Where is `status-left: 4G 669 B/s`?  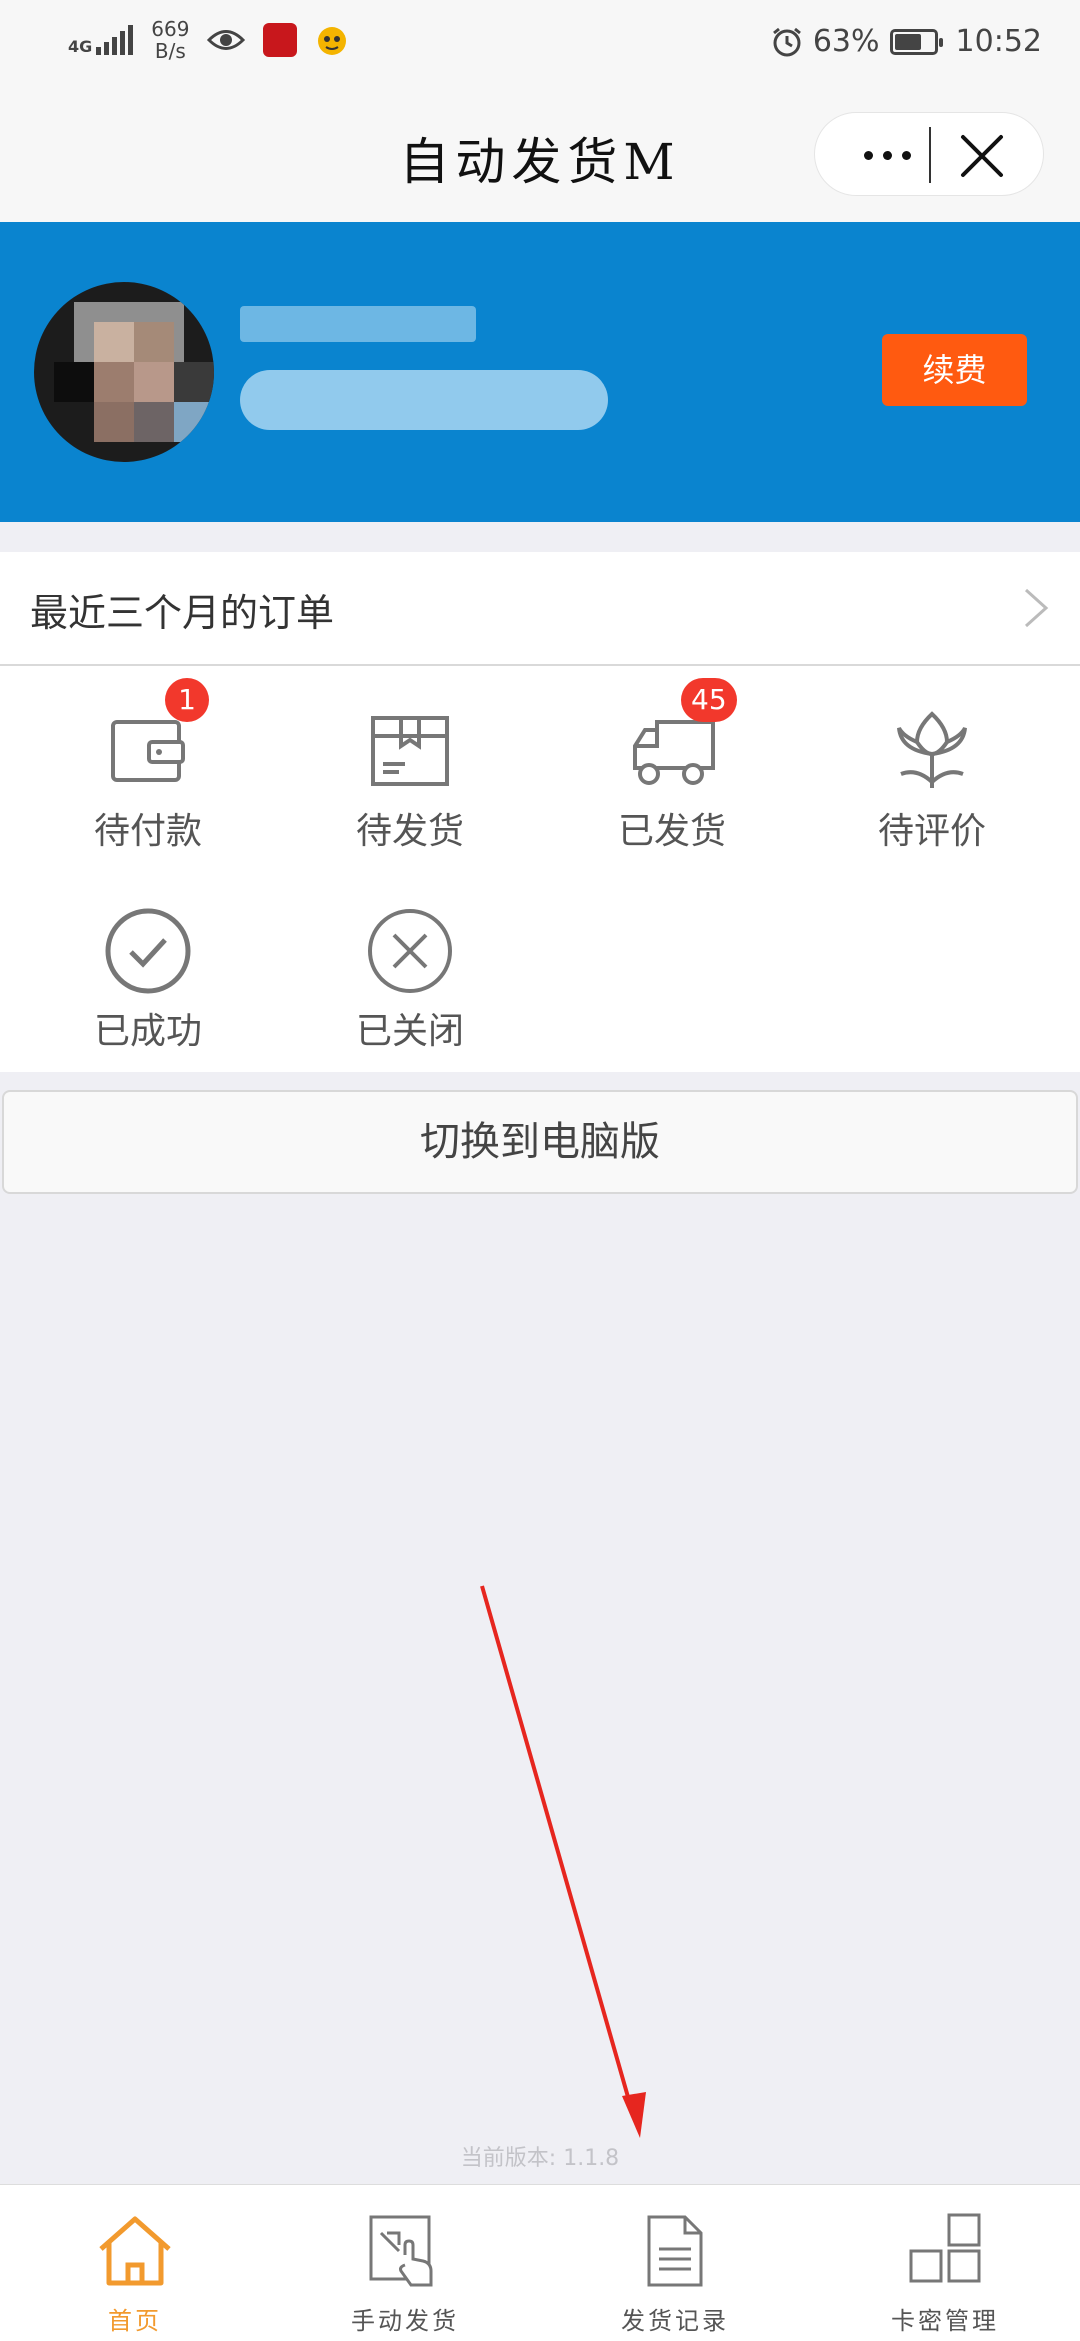
status-left: 4G 669 B/s is located at coordinates (208, 40).